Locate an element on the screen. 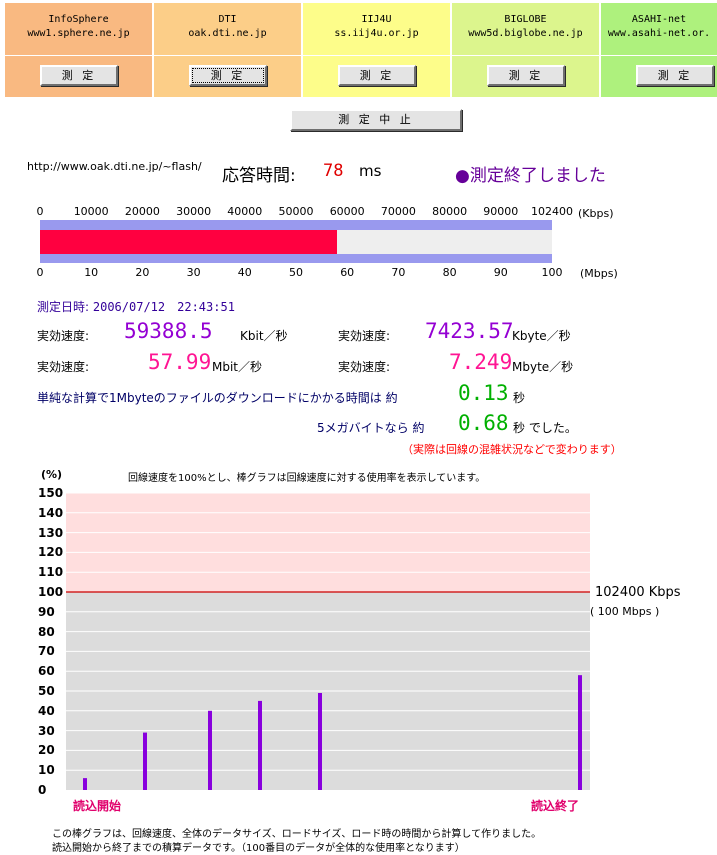 This screenshot has height=855, width=717. measurement-date-label: 測定日時: is located at coordinates (63, 307).